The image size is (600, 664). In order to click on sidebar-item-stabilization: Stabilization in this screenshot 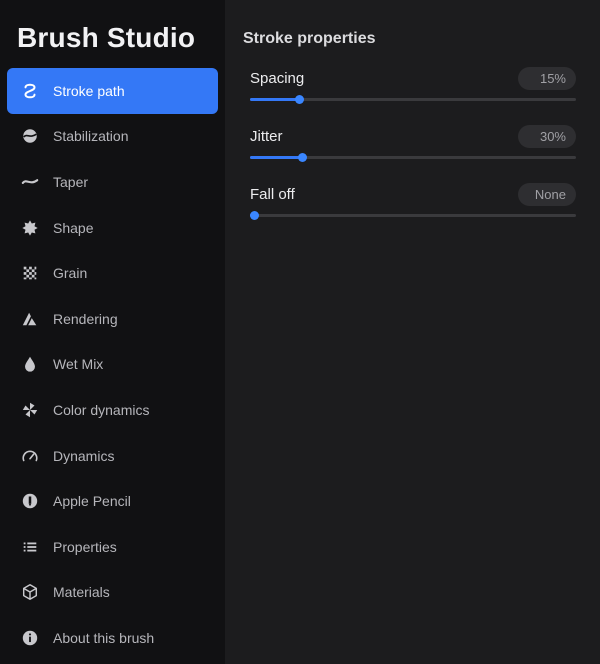, I will do `click(112, 137)`.